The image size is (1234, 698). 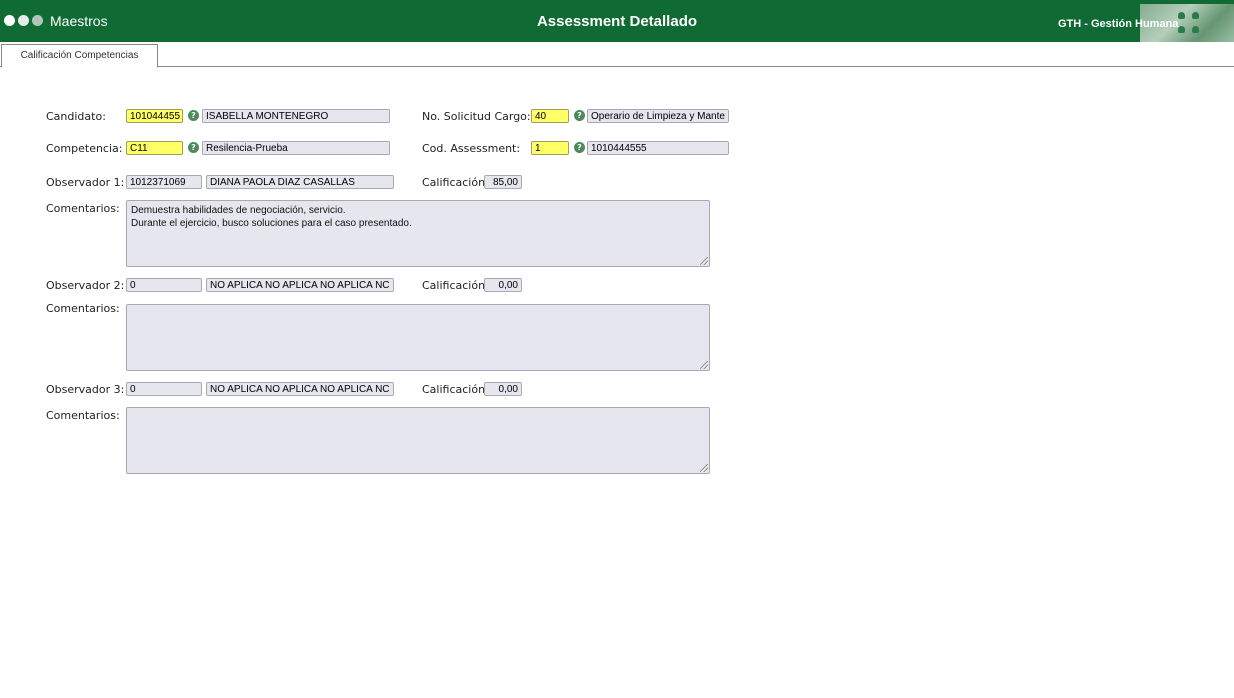 I want to click on comentarios2-label: Comentarios:, so click(x=83, y=308).